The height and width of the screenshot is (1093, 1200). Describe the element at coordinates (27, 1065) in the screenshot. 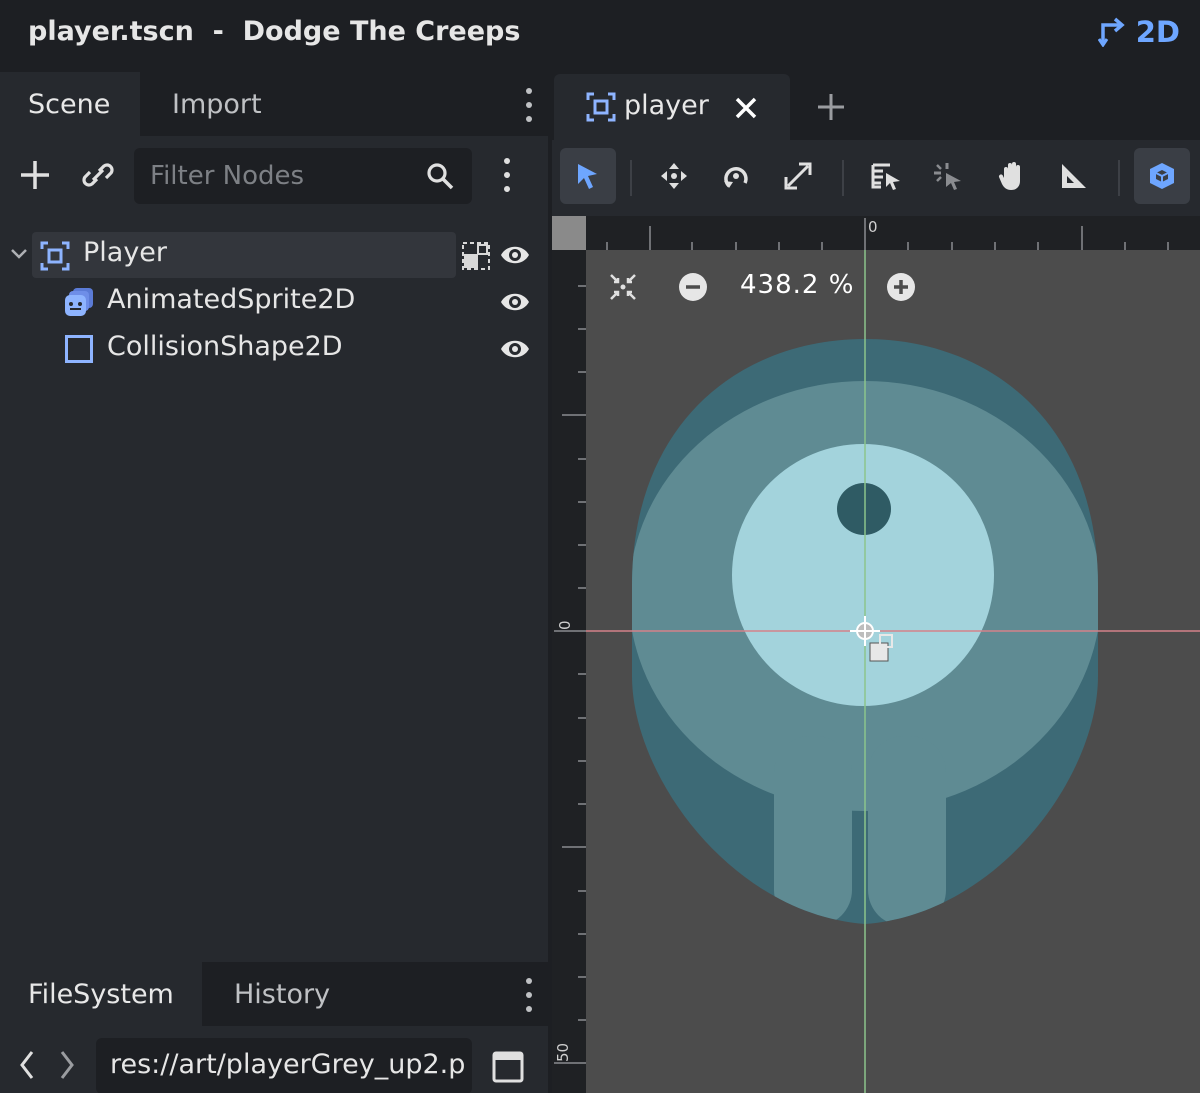

I see `back-arrow-icon` at that location.